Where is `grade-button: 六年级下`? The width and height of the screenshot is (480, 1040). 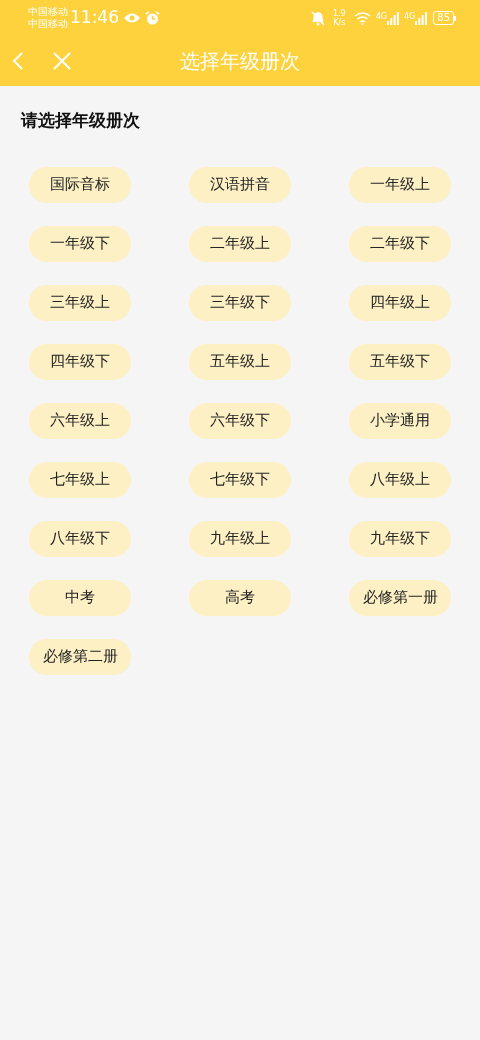 grade-button: 六年级下 is located at coordinates (240, 420).